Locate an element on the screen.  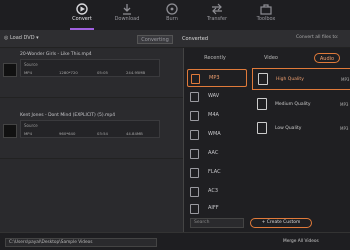
quality-medium: Medium Quality MP3 is located at coordinates (301, 105).